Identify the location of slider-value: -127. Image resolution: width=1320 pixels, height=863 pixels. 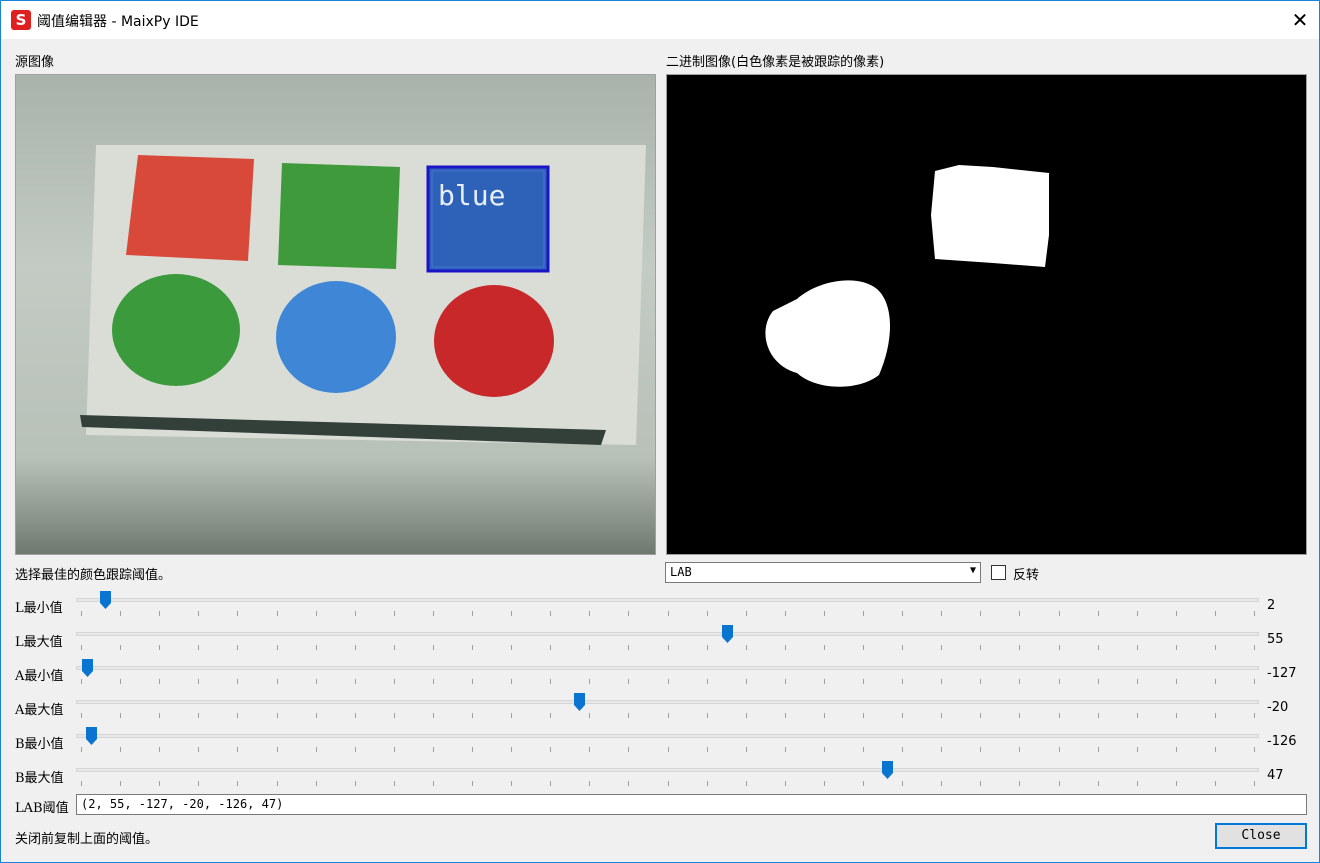
(1282, 673).